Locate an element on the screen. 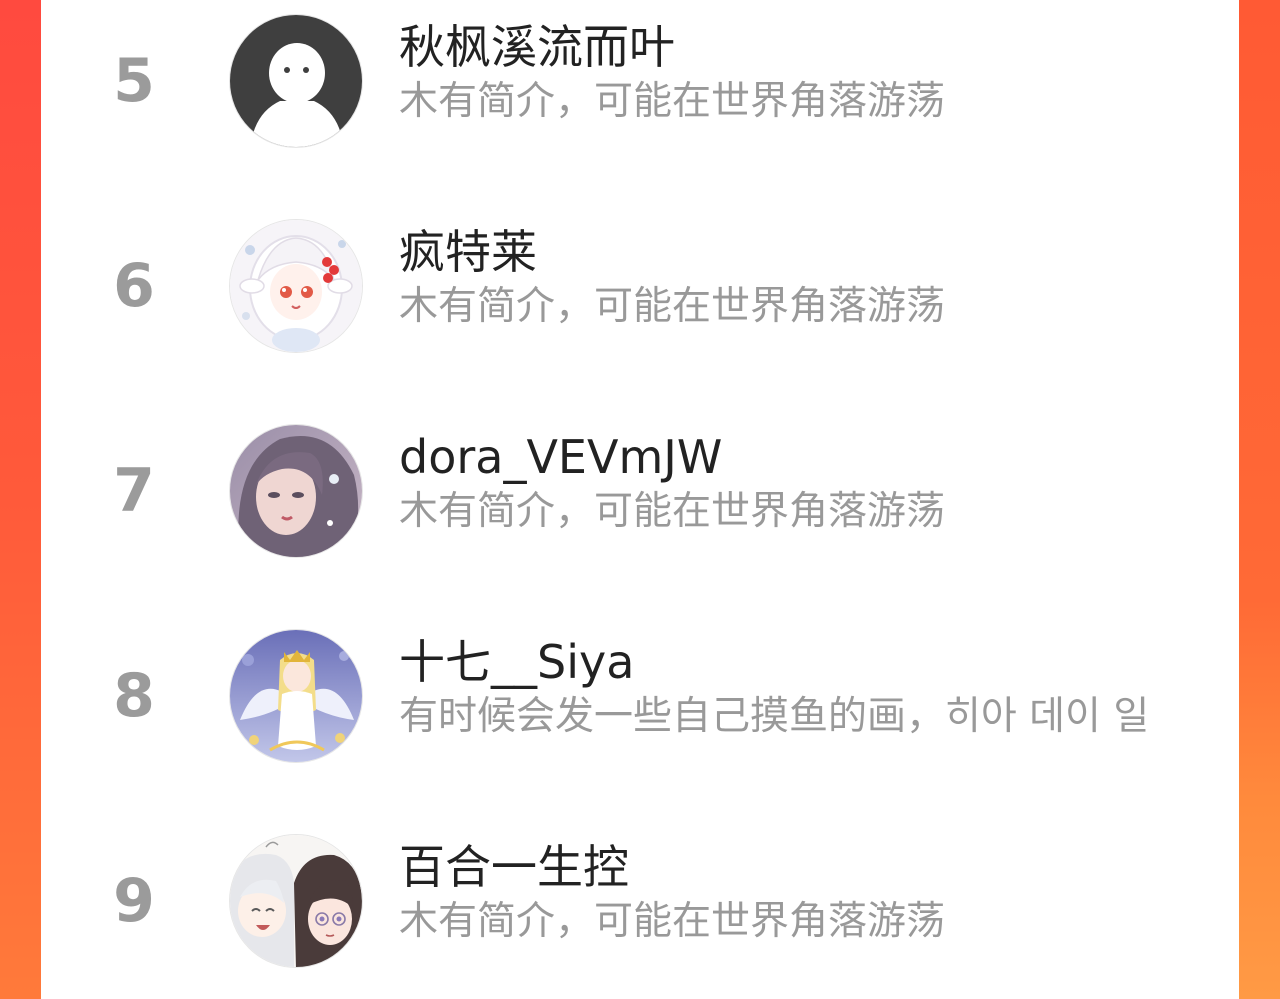 This screenshot has width=1280, height=999. ranking-row-9: 9 百合一生控 木有简介，可能在世界角落游荡 is located at coordinates (640, 904).